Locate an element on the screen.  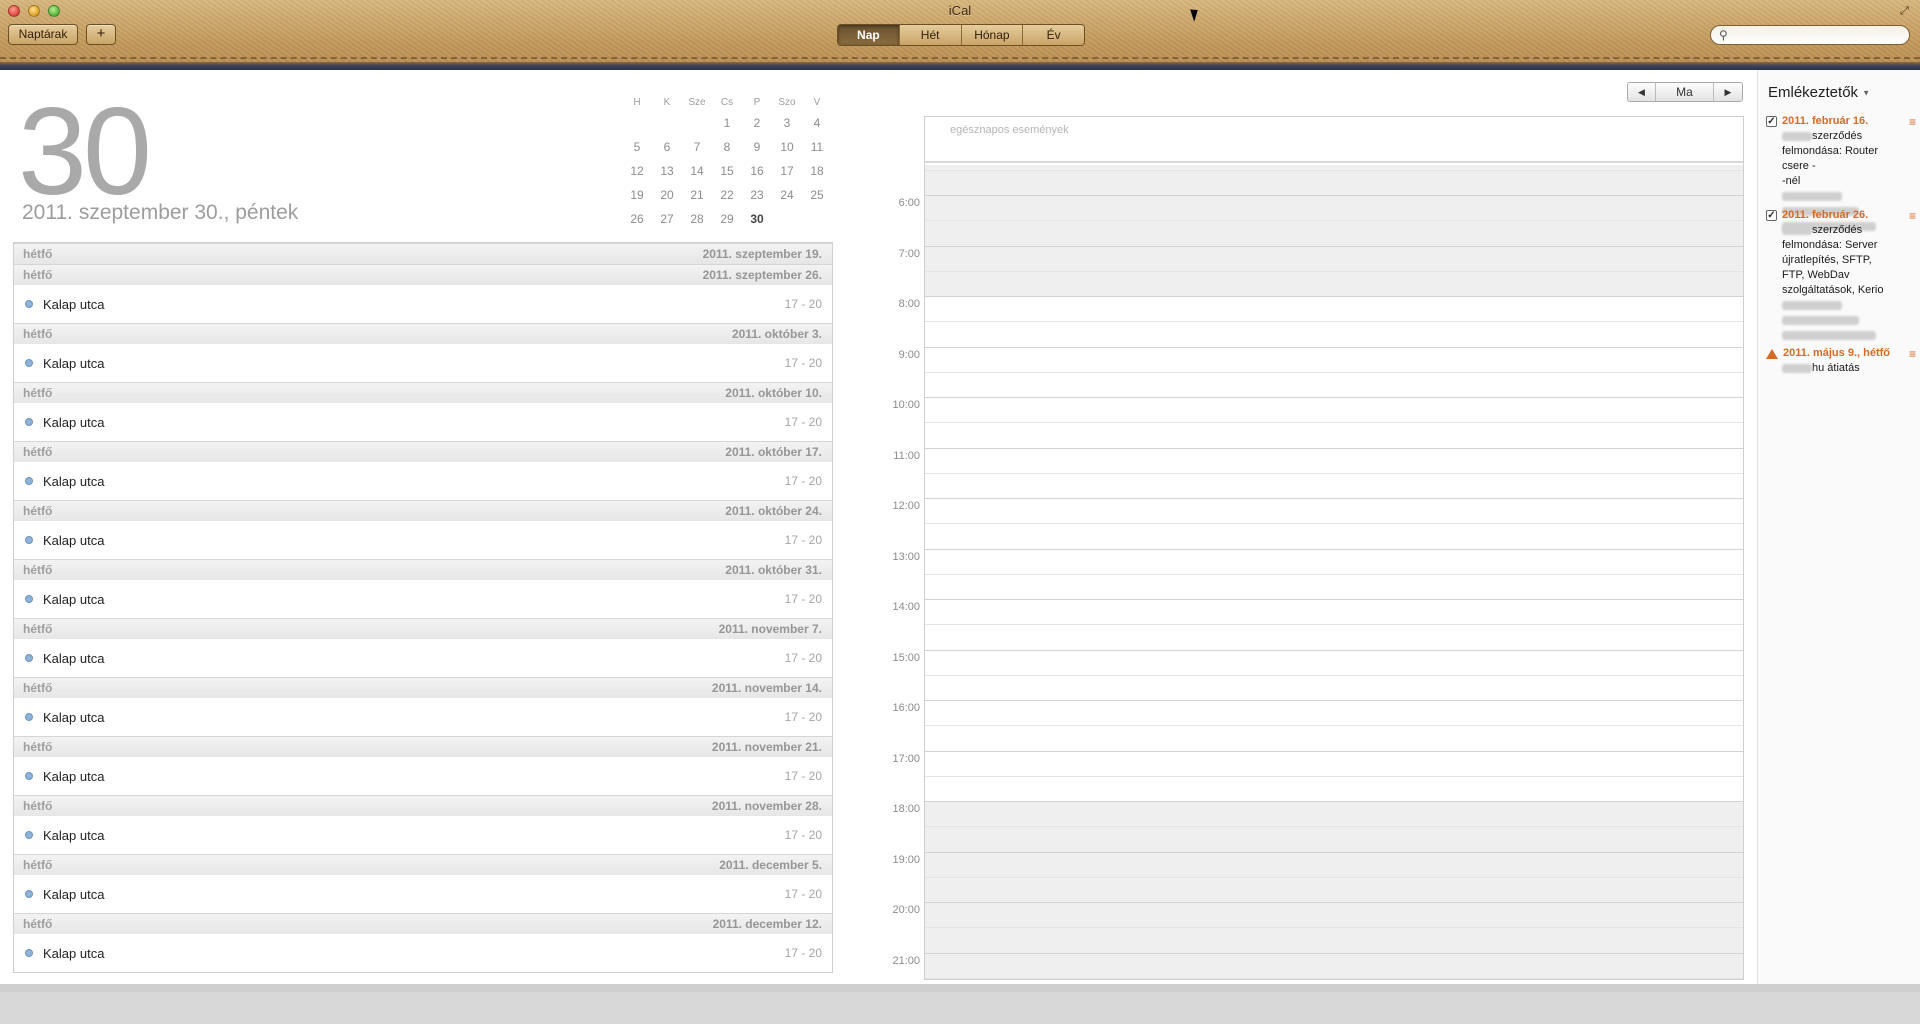
previous-day-button: ◀ is located at coordinates (1642, 92).